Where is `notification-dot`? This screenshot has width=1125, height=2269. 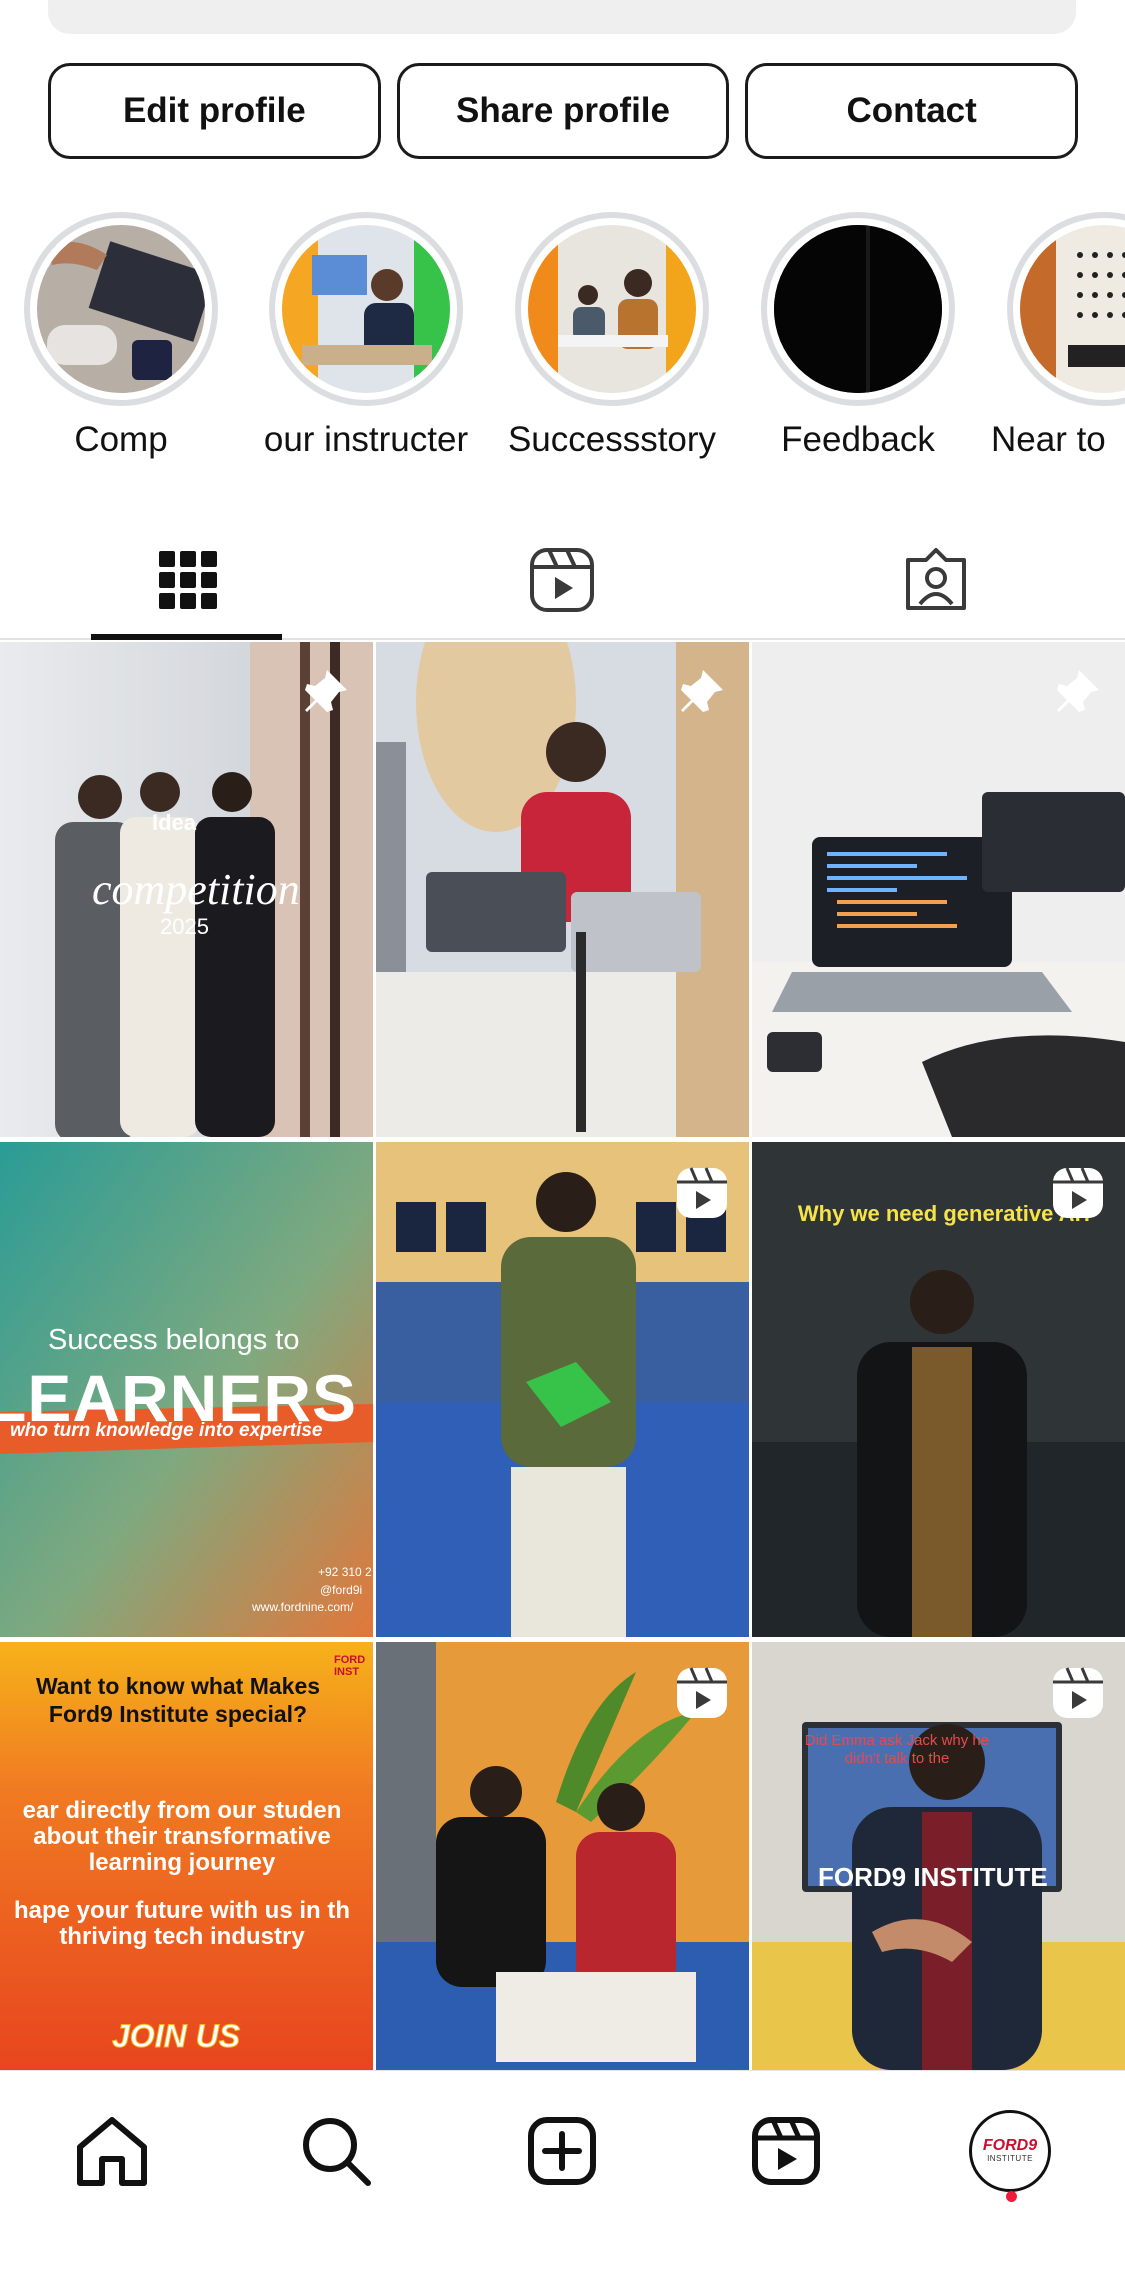 notification-dot is located at coordinates (1011, 2196).